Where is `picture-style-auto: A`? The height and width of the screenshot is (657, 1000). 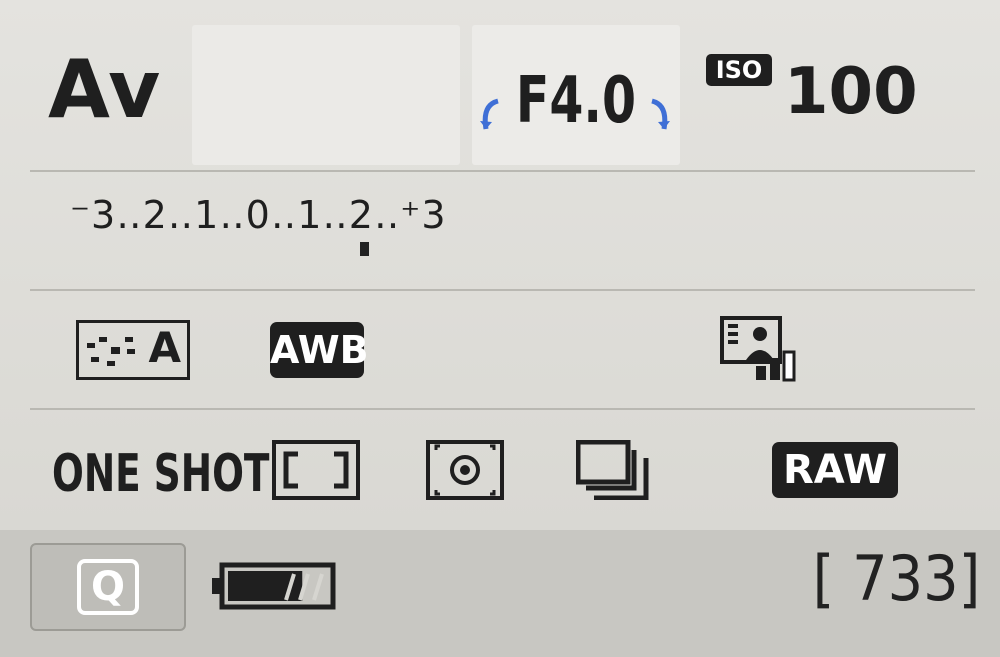
picture-style-auto: A is located at coordinates (133, 350).